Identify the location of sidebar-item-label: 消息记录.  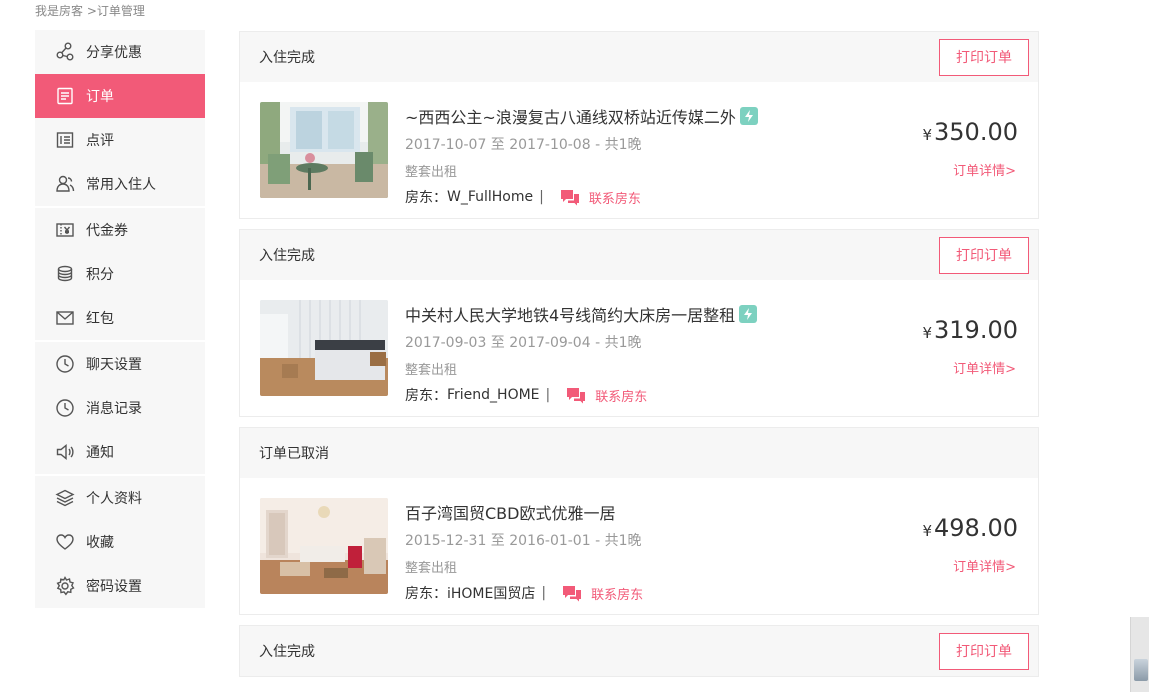
(114, 409).